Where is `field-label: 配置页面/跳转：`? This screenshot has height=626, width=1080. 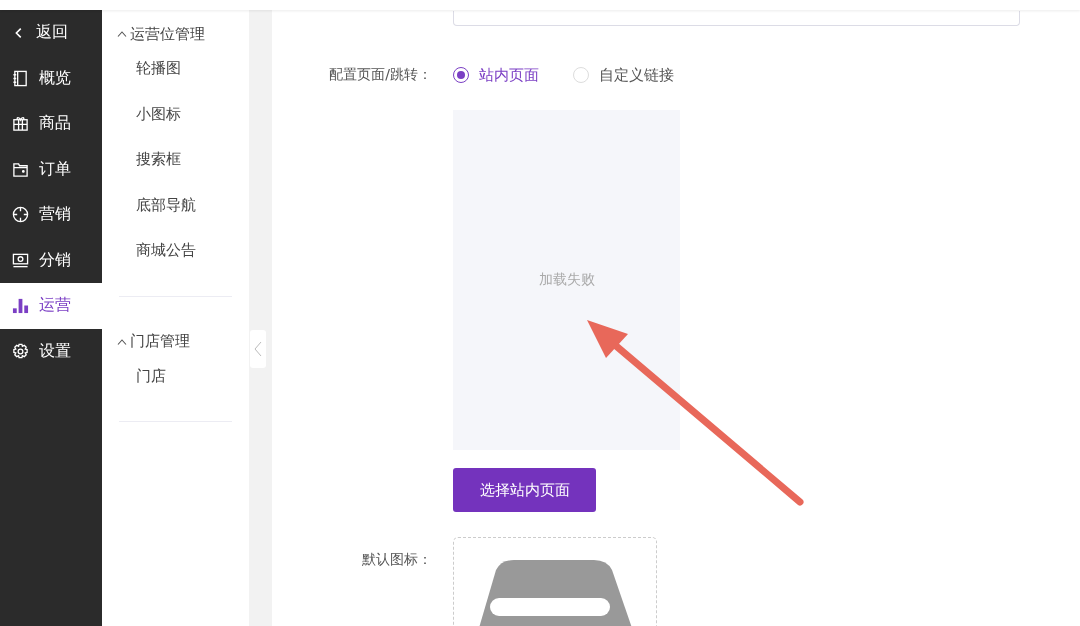 field-label: 配置页面/跳转： is located at coordinates (380, 75).